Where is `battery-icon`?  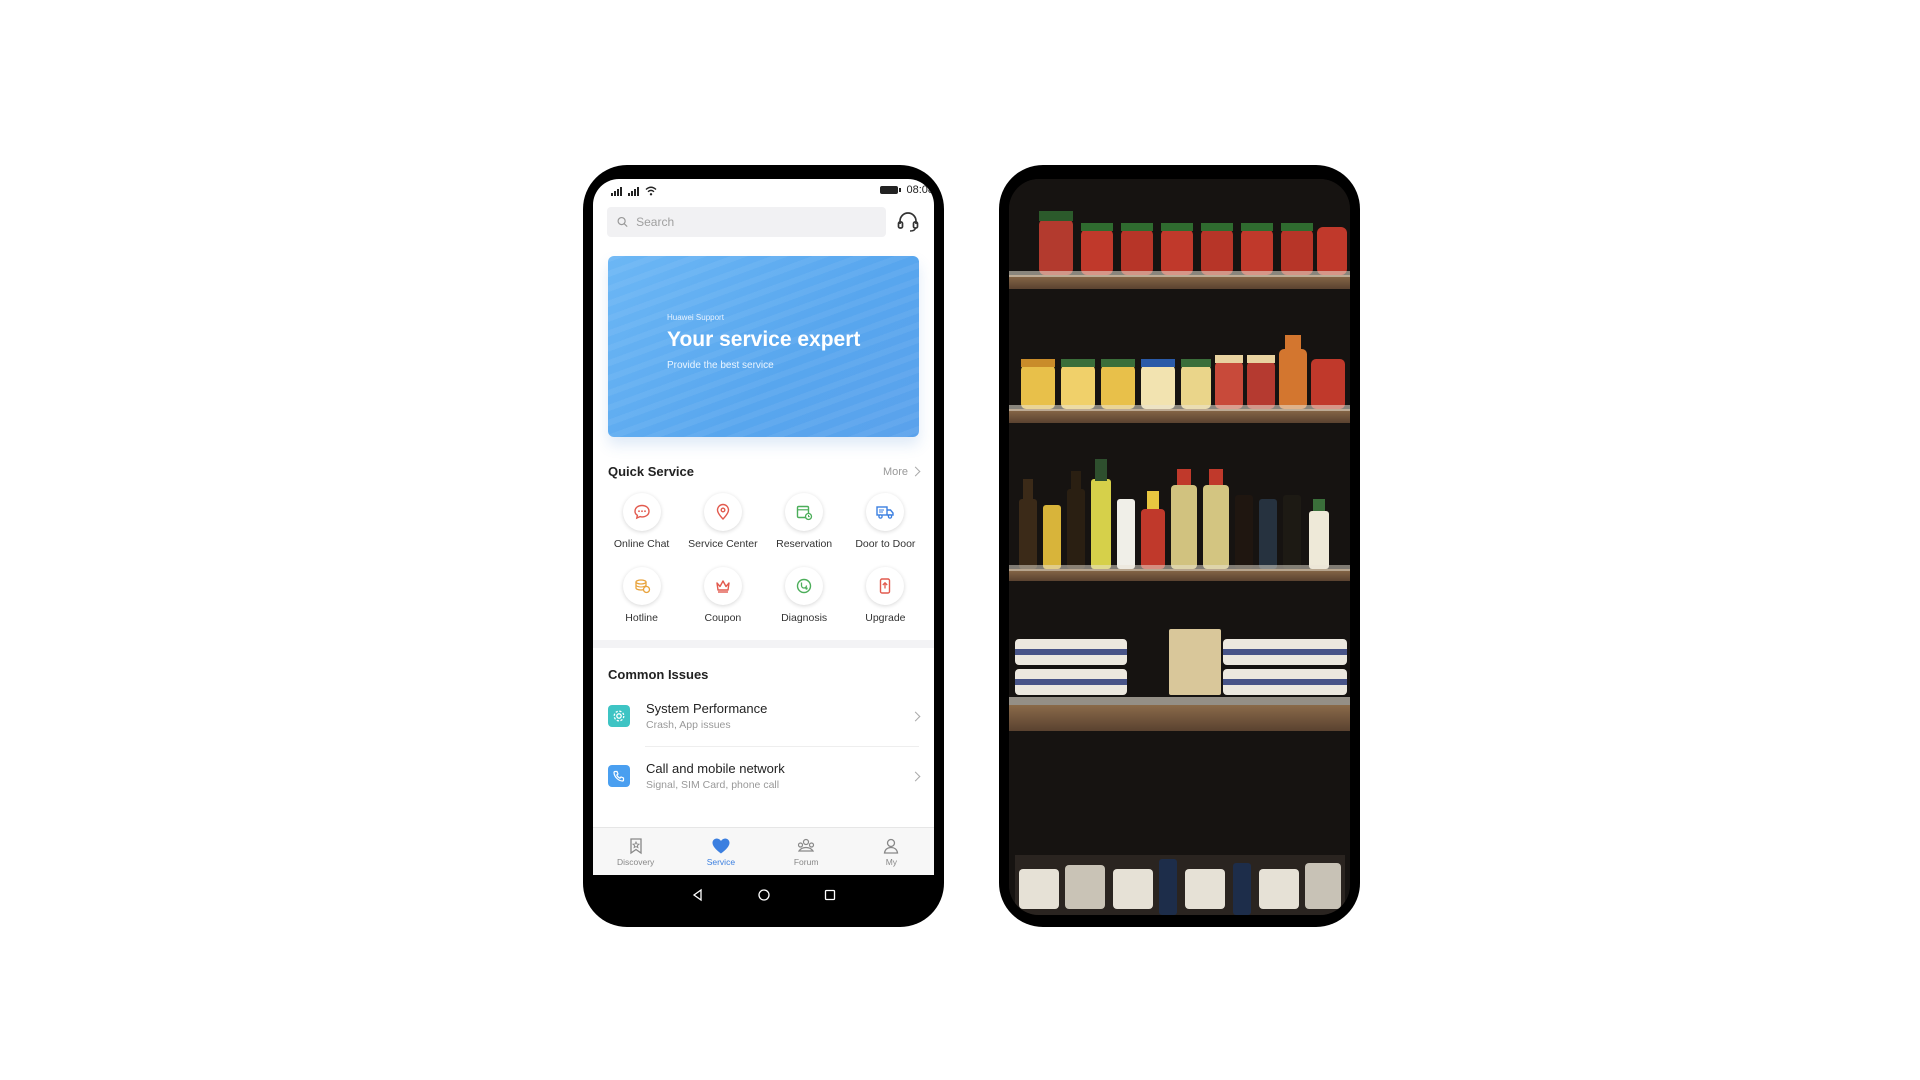
battery-icon is located at coordinates (891, 190).